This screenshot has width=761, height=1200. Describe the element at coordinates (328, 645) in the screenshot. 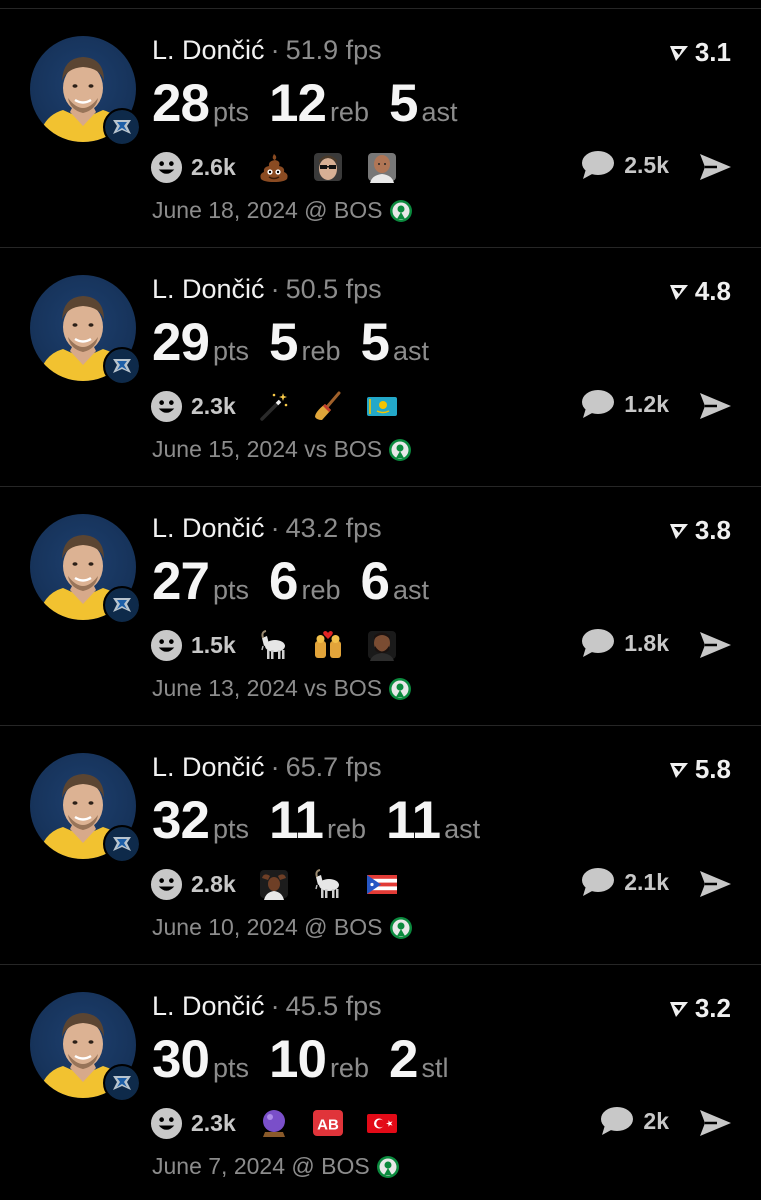

I see `couple-heart-emoji-icon` at that location.